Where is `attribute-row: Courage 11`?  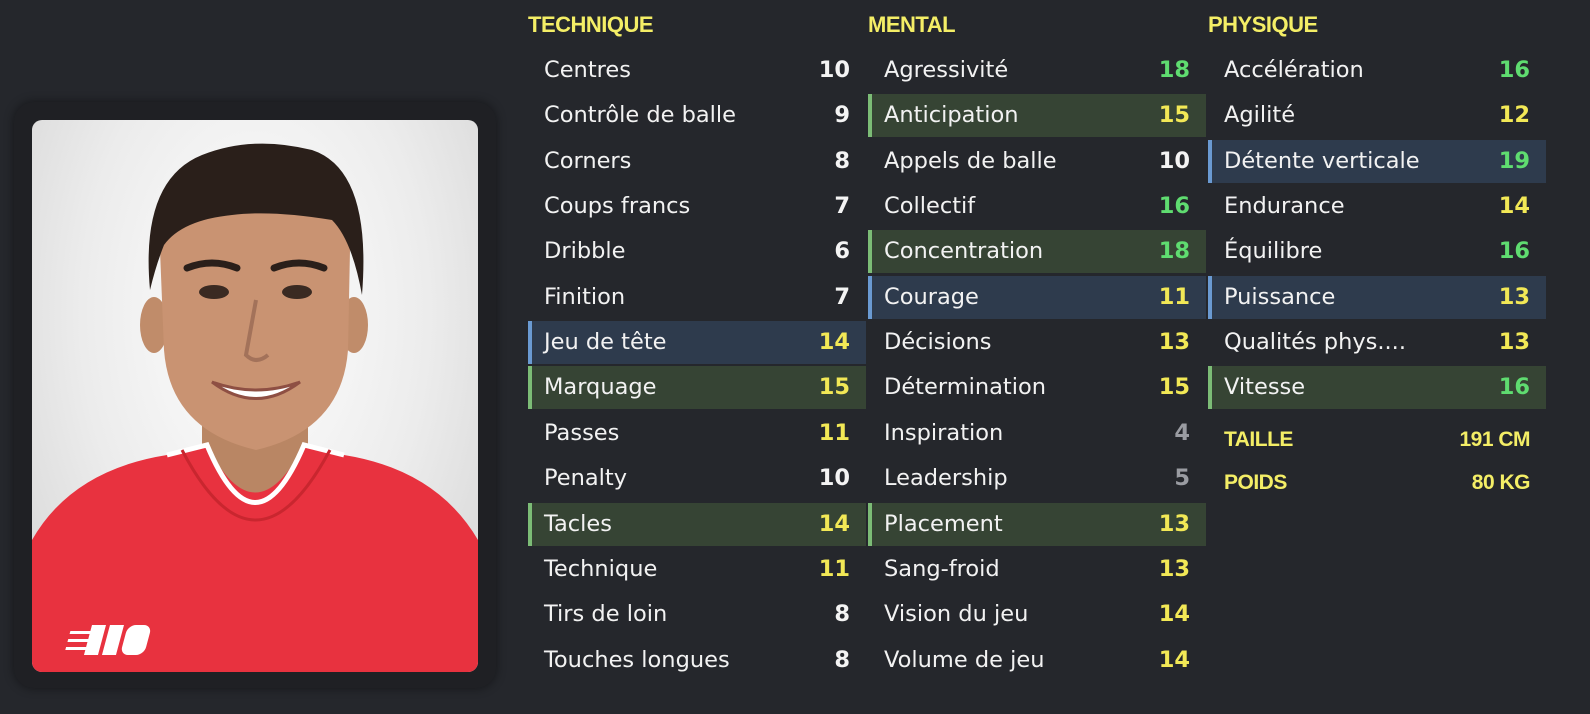 attribute-row: Courage 11 is located at coordinates (1037, 297).